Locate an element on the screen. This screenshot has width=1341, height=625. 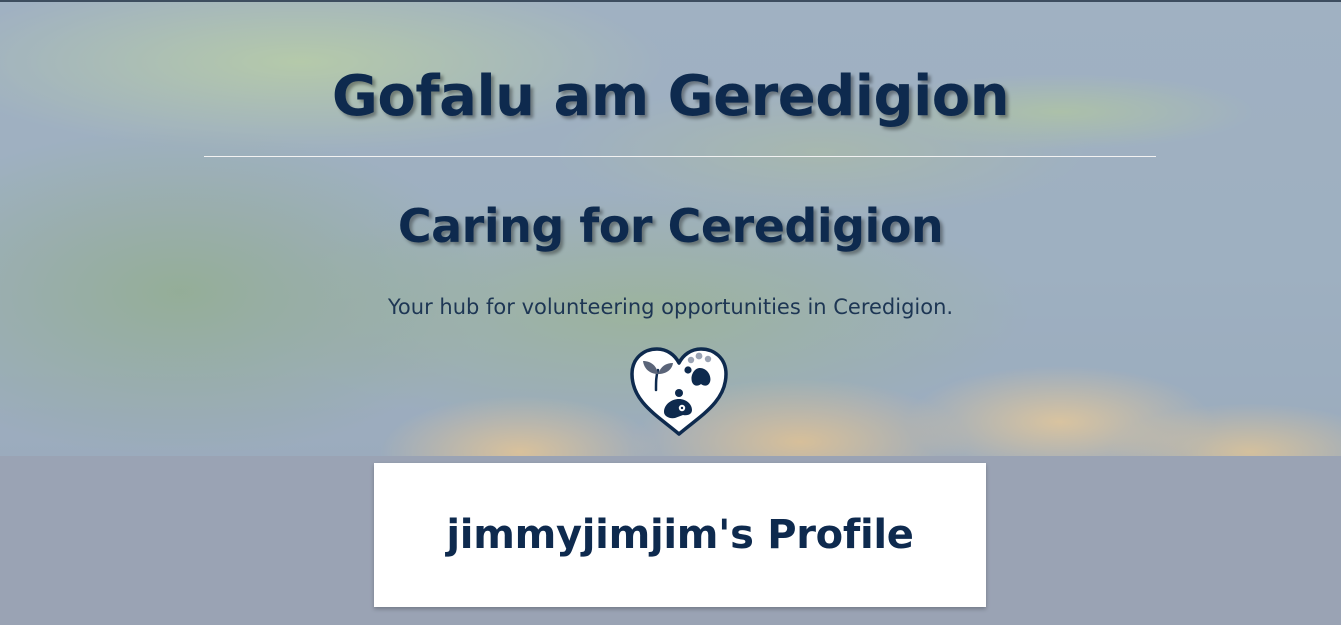
profile-heading: jimmyjimjim's Profile is located at coordinates (680, 535).